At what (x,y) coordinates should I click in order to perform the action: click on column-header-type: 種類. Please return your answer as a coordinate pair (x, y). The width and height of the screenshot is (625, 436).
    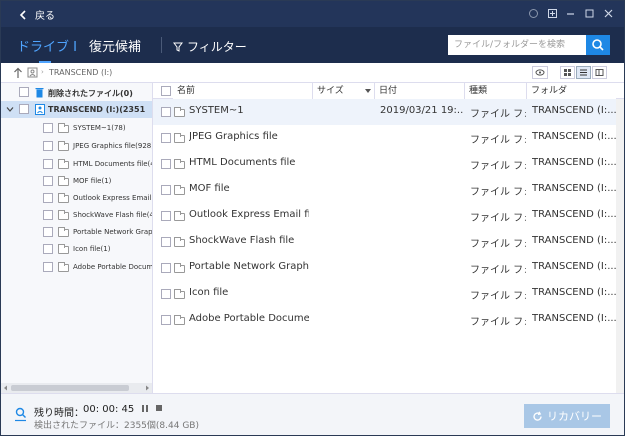
    Looking at the image, I should click on (496, 91).